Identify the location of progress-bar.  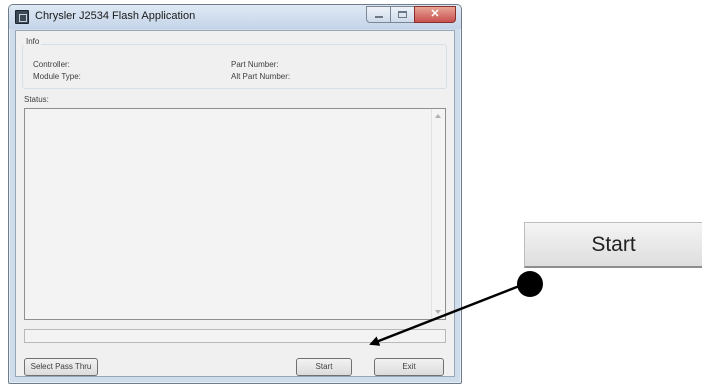
(235, 336).